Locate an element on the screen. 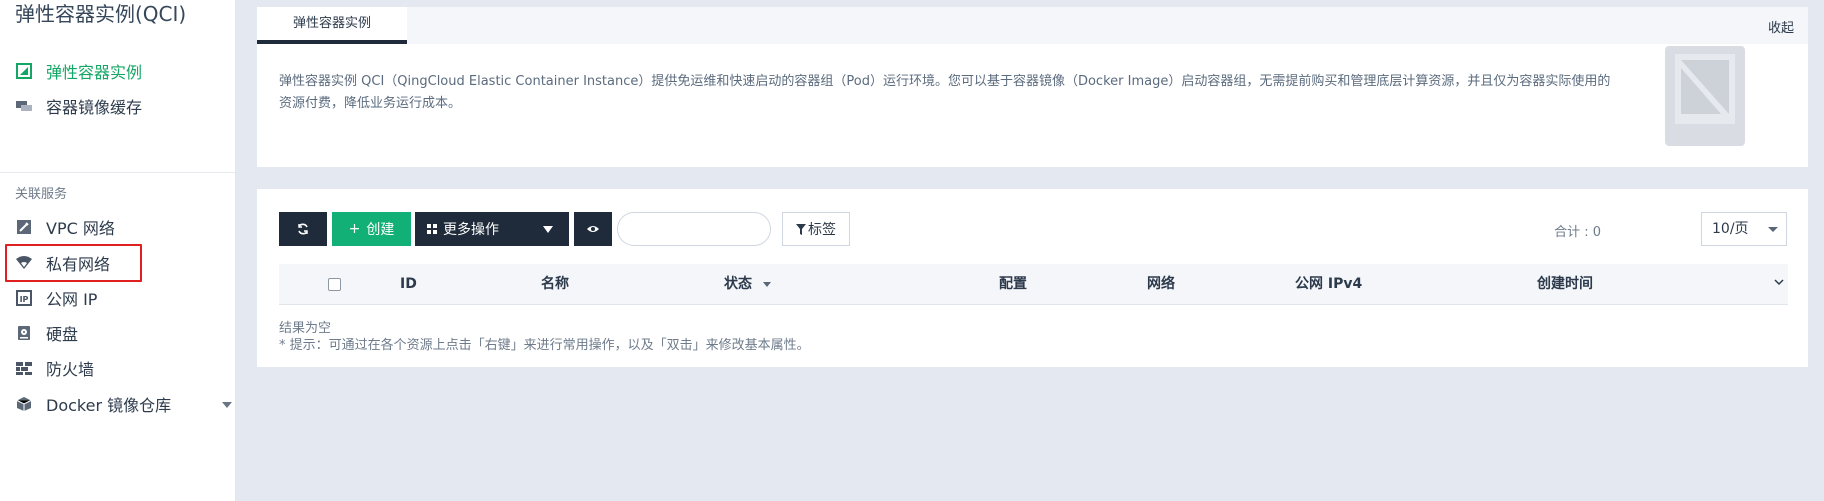 The width and height of the screenshot is (1824, 501). grid-icon is located at coordinates (432, 229).